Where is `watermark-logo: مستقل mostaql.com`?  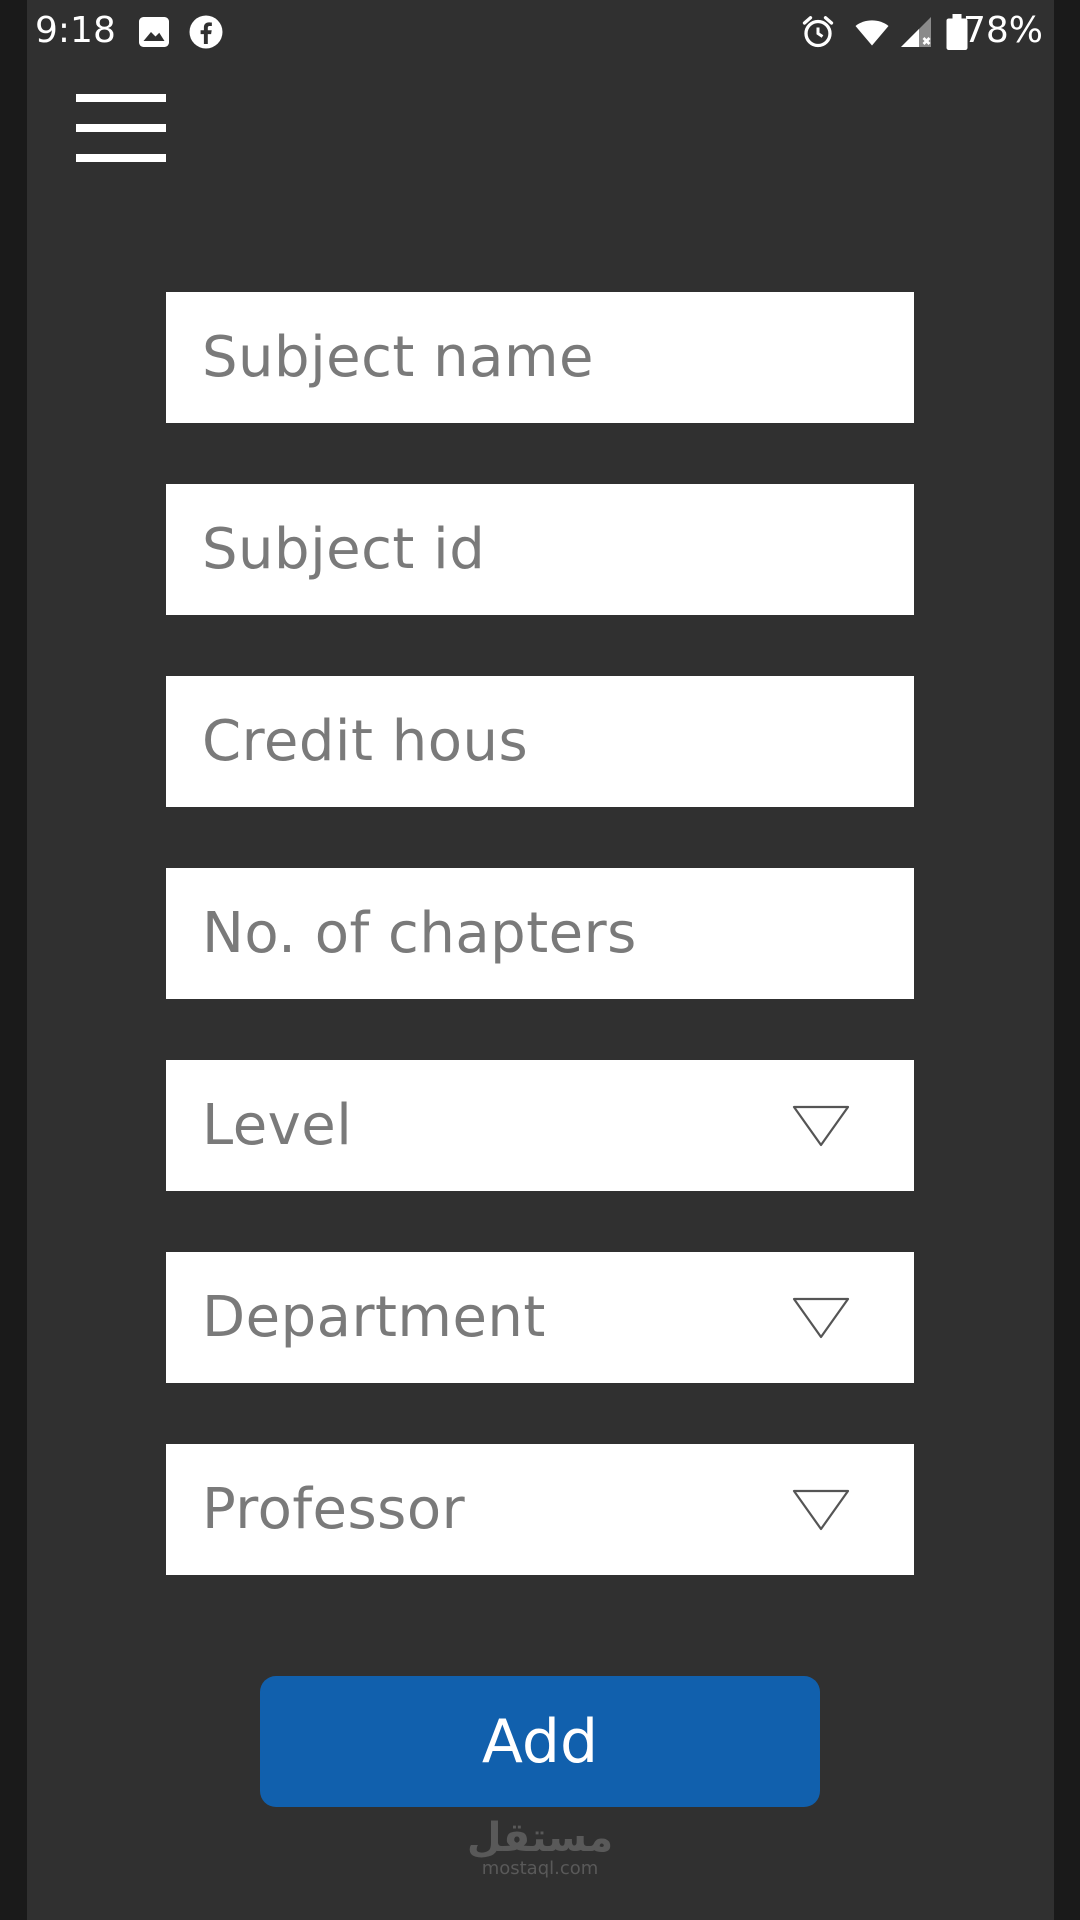
watermark-logo: مستقل mostaql.com is located at coordinates (540, 1853).